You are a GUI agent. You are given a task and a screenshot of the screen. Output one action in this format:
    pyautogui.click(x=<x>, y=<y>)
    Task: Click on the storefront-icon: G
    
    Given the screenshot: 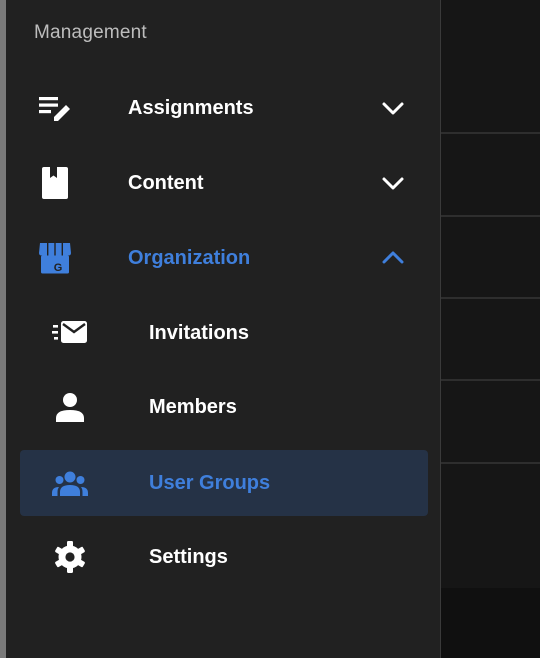 What is the action you would take?
    pyautogui.click(x=55, y=258)
    